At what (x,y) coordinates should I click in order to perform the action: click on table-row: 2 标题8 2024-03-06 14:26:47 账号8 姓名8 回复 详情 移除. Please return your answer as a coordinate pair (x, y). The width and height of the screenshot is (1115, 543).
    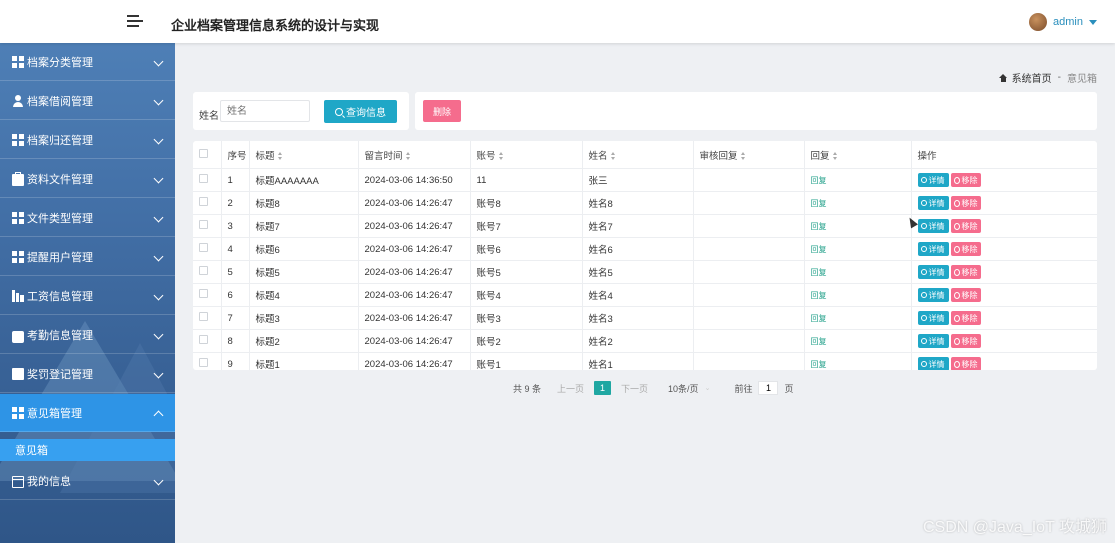
    Looking at the image, I should click on (645, 203).